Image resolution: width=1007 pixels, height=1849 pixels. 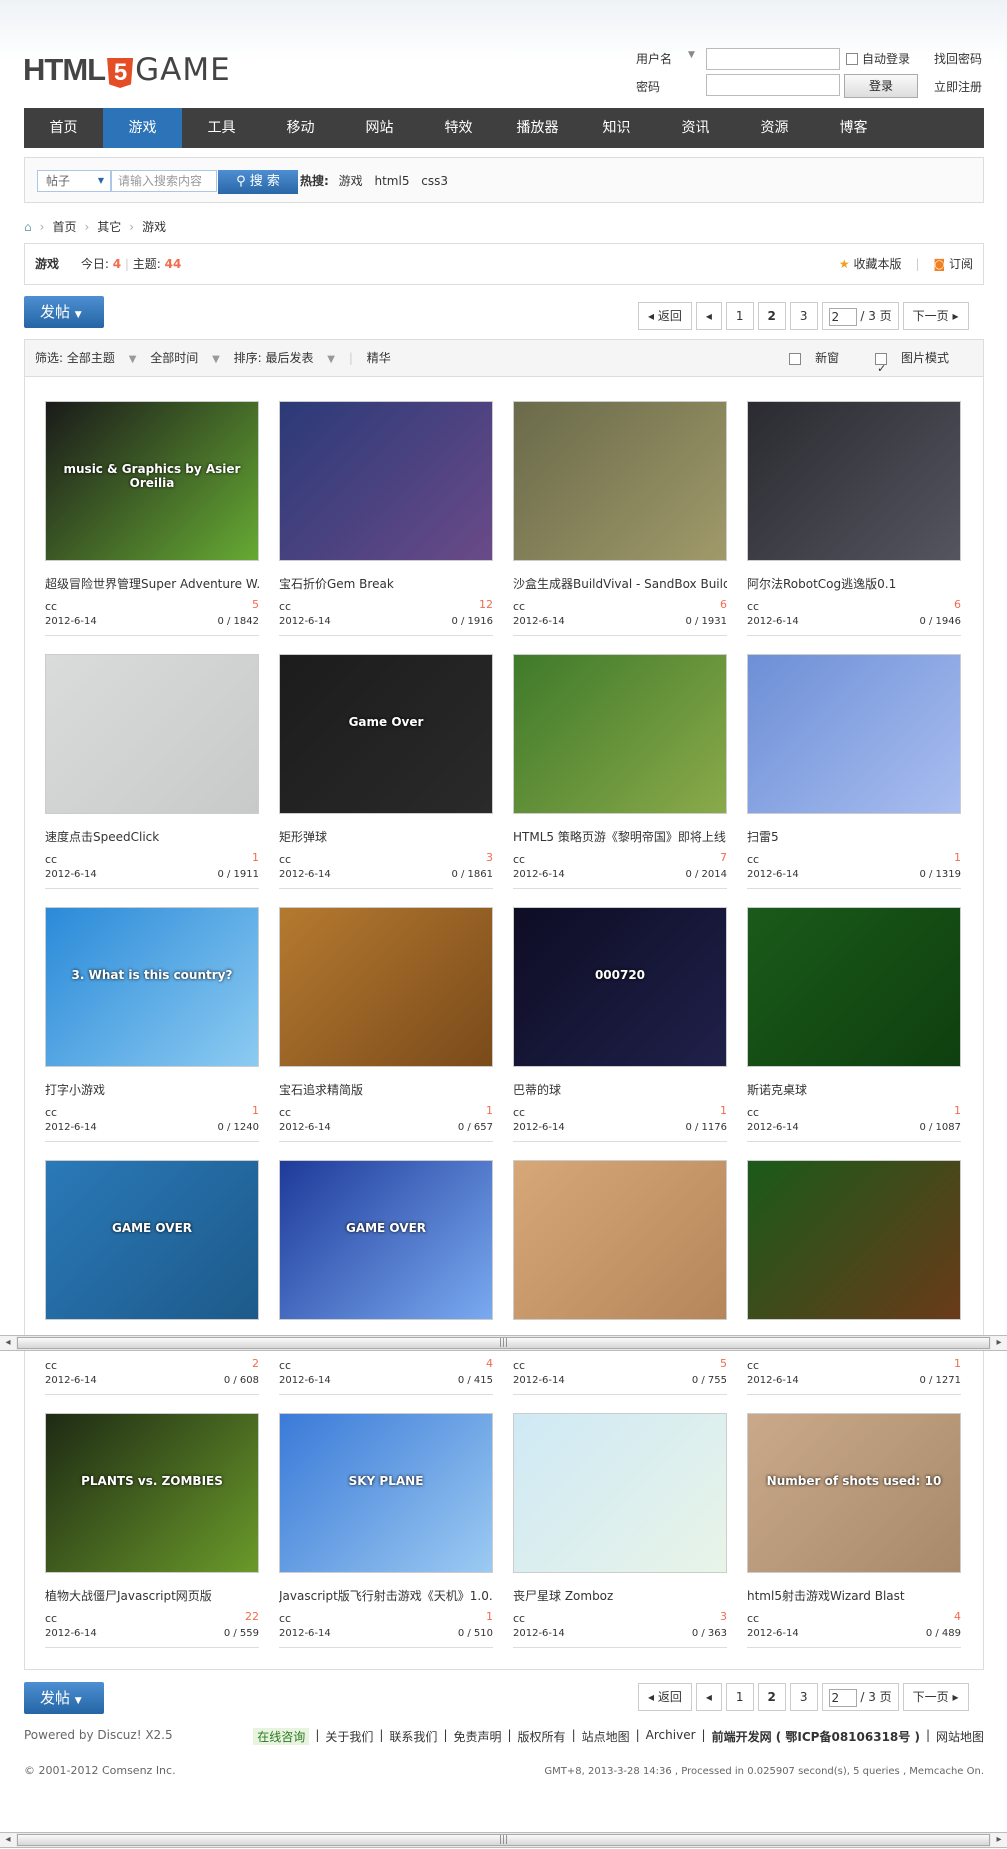 What do you see at coordinates (379, 128) in the screenshot?
I see `nav-item: 网站` at bounding box center [379, 128].